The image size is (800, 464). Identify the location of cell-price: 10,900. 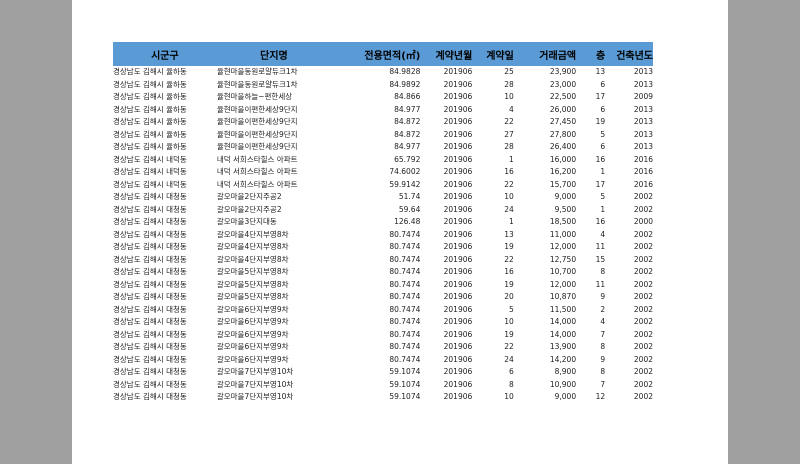
(563, 384).